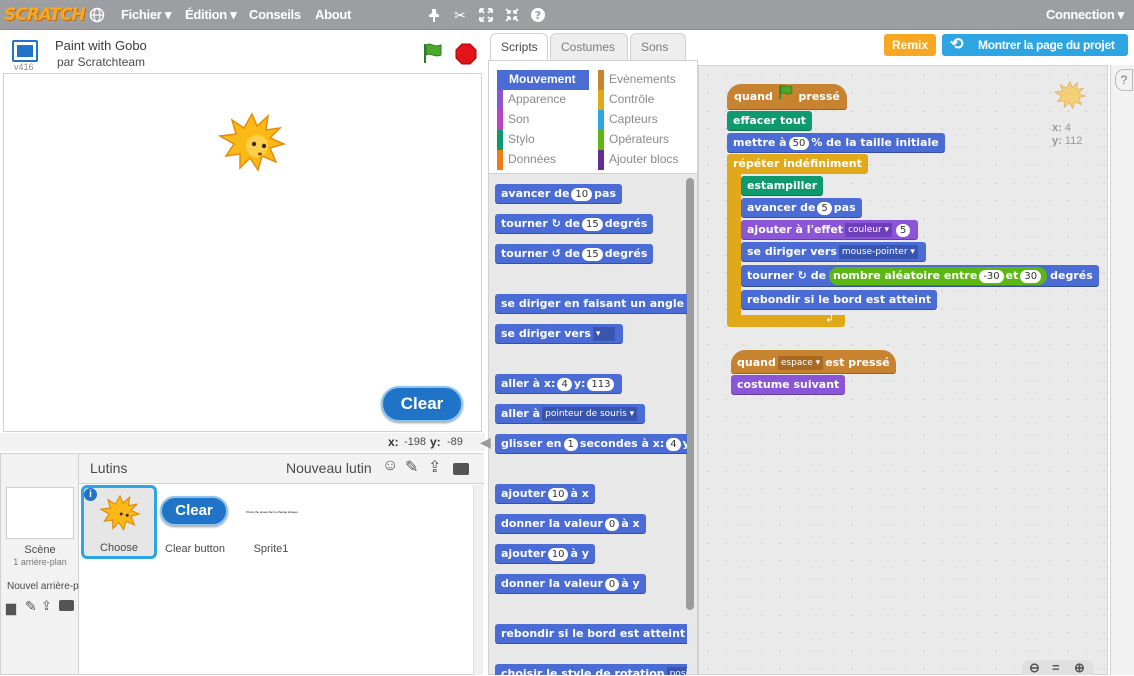 The image size is (1134, 676). Describe the element at coordinates (272, 512) in the screenshot. I see `sprite1-thumbnail-text: Press the space bar to change shapes` at that location.